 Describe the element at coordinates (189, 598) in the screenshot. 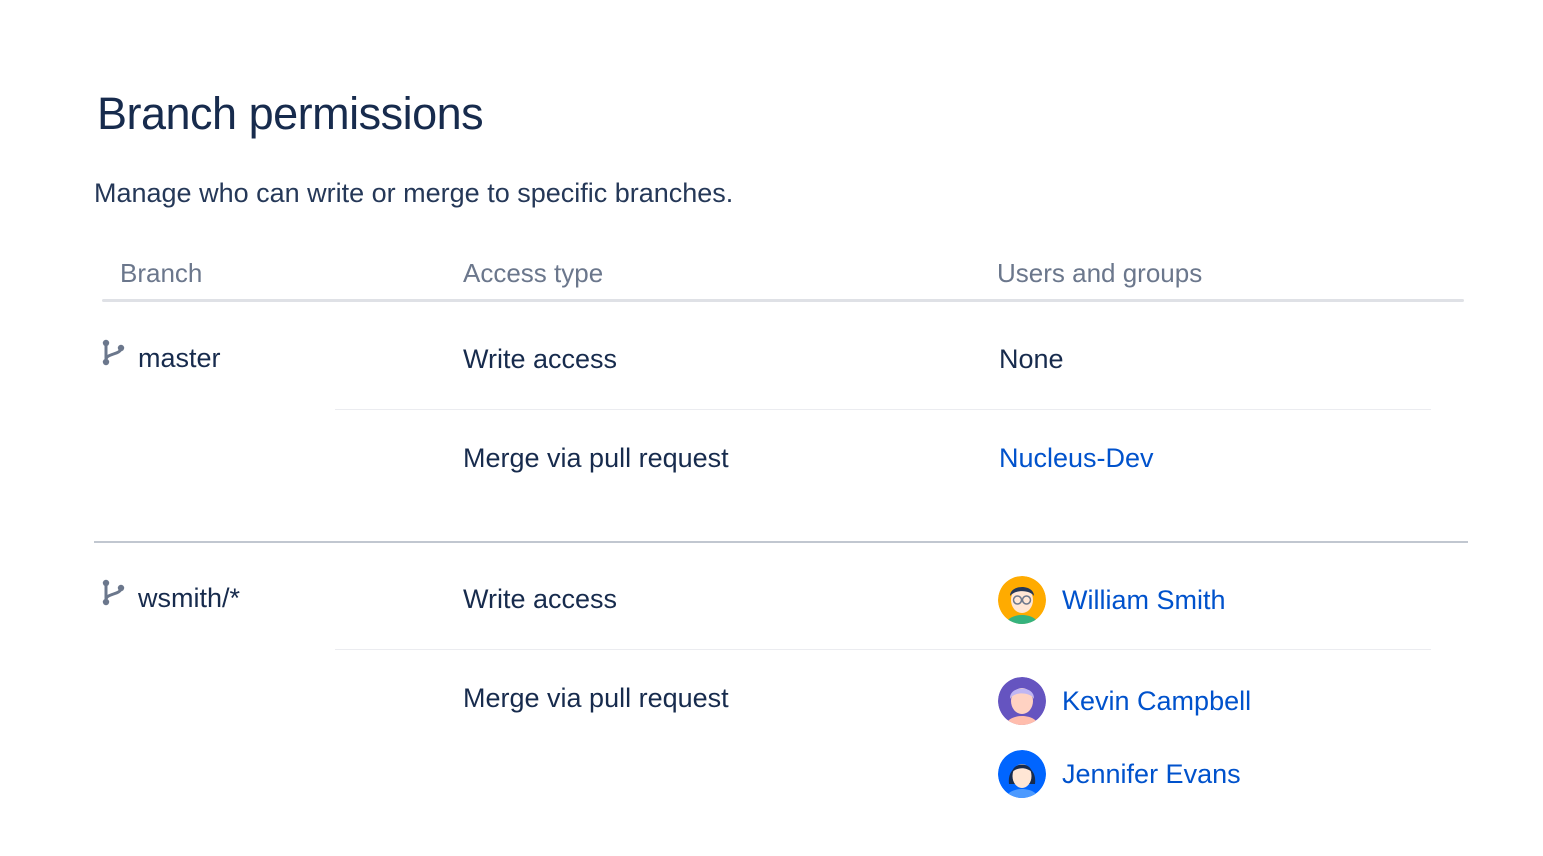

I see `branch-name: wsmith/*` at that location.